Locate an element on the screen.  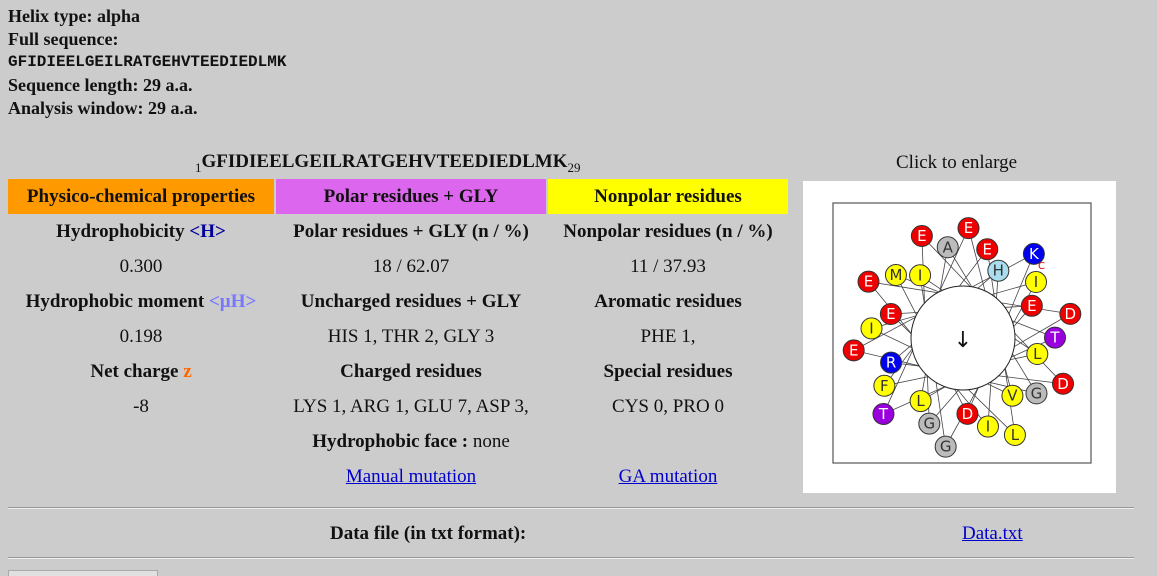
c-terminus-label: C is located at coordinates (1041, 266).